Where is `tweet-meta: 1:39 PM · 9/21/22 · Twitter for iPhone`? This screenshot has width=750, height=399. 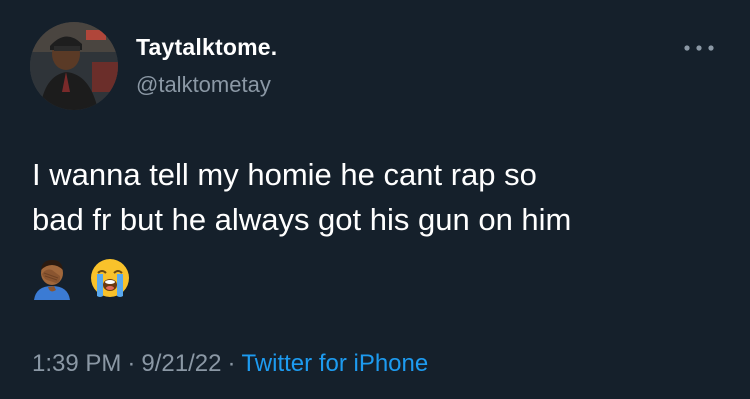
tweet-meta: 1:39 PM · 9/21/22 · Twitter for iPhone is located at coordinates (230, 364).